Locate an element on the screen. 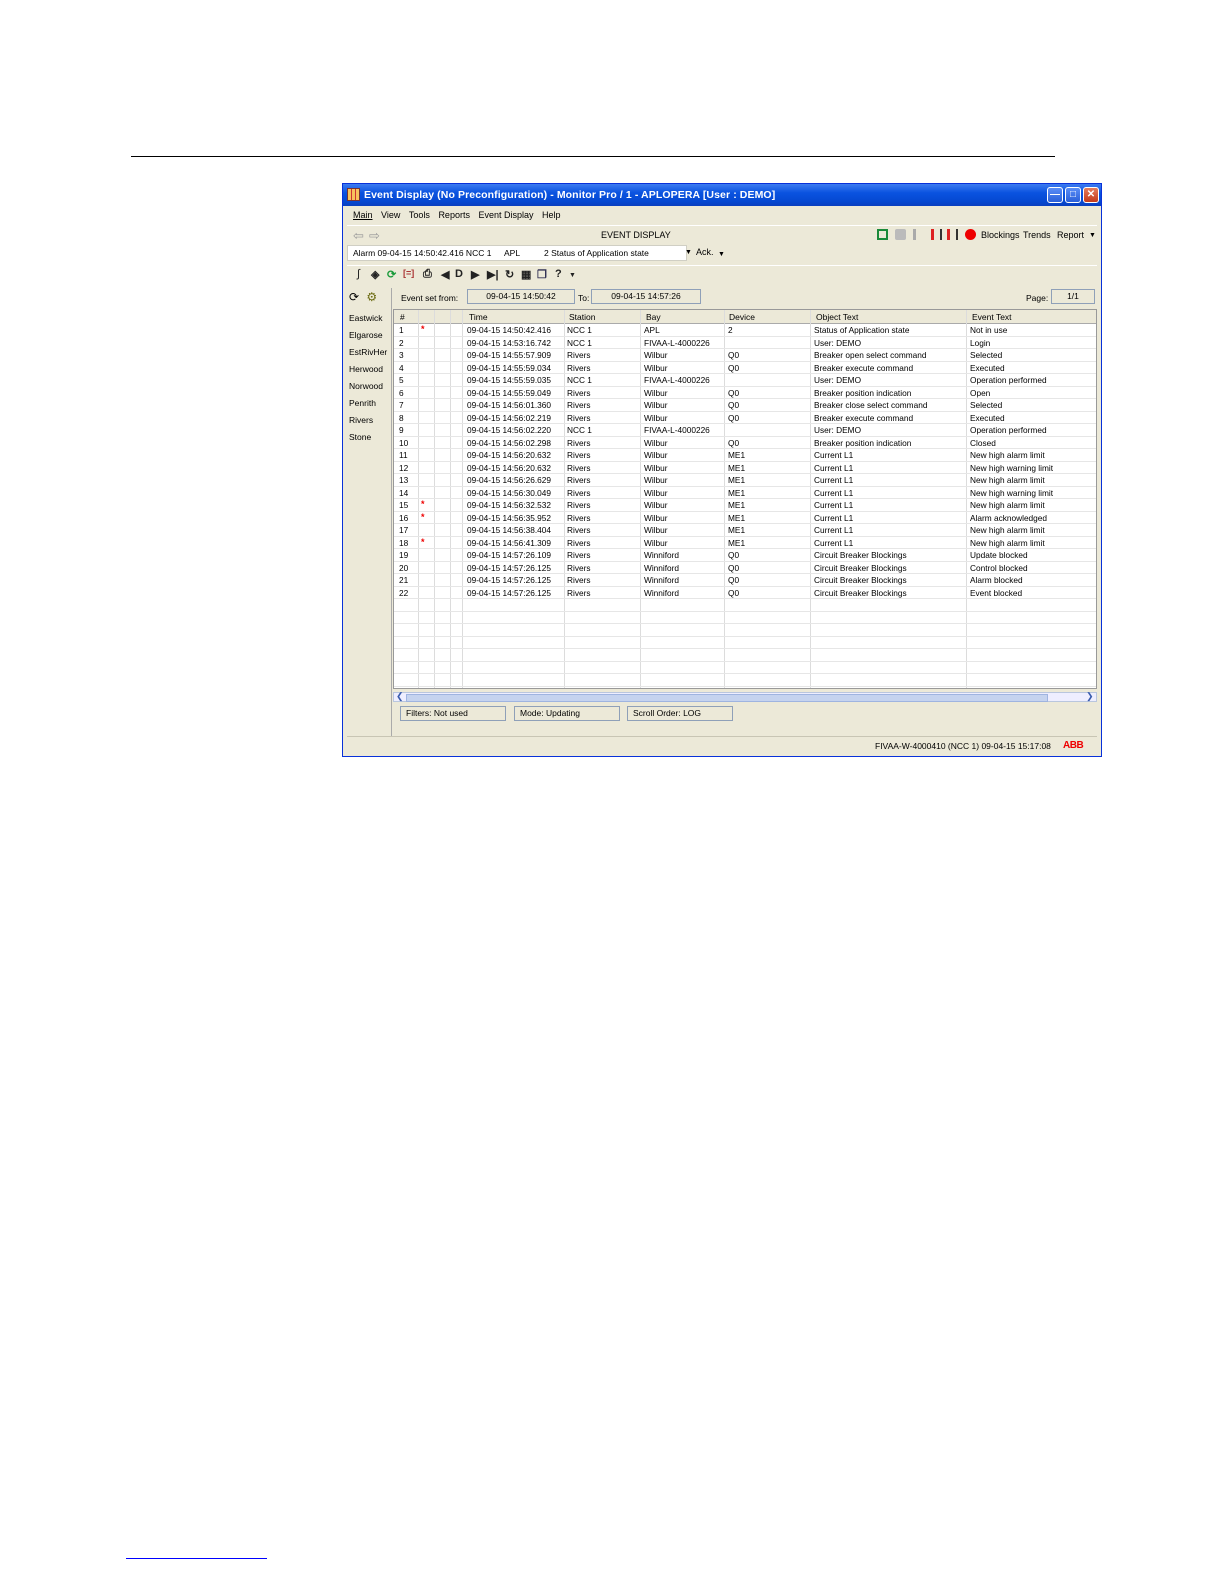  column-header-number: # is located at coordinates (402, 317).